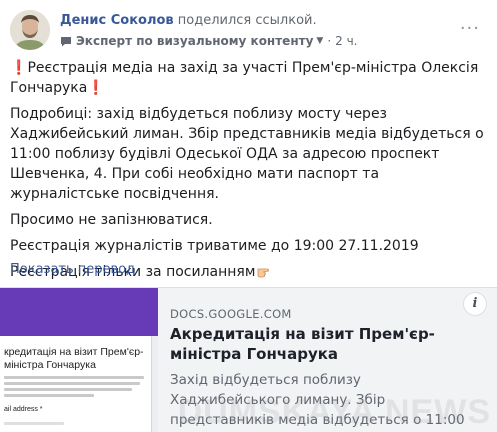 This screenshot has width=497, height=432. Describe the element at coordinates (319, 41) in the screenshot. I see `chevron-down-icon: ▼` at that location.